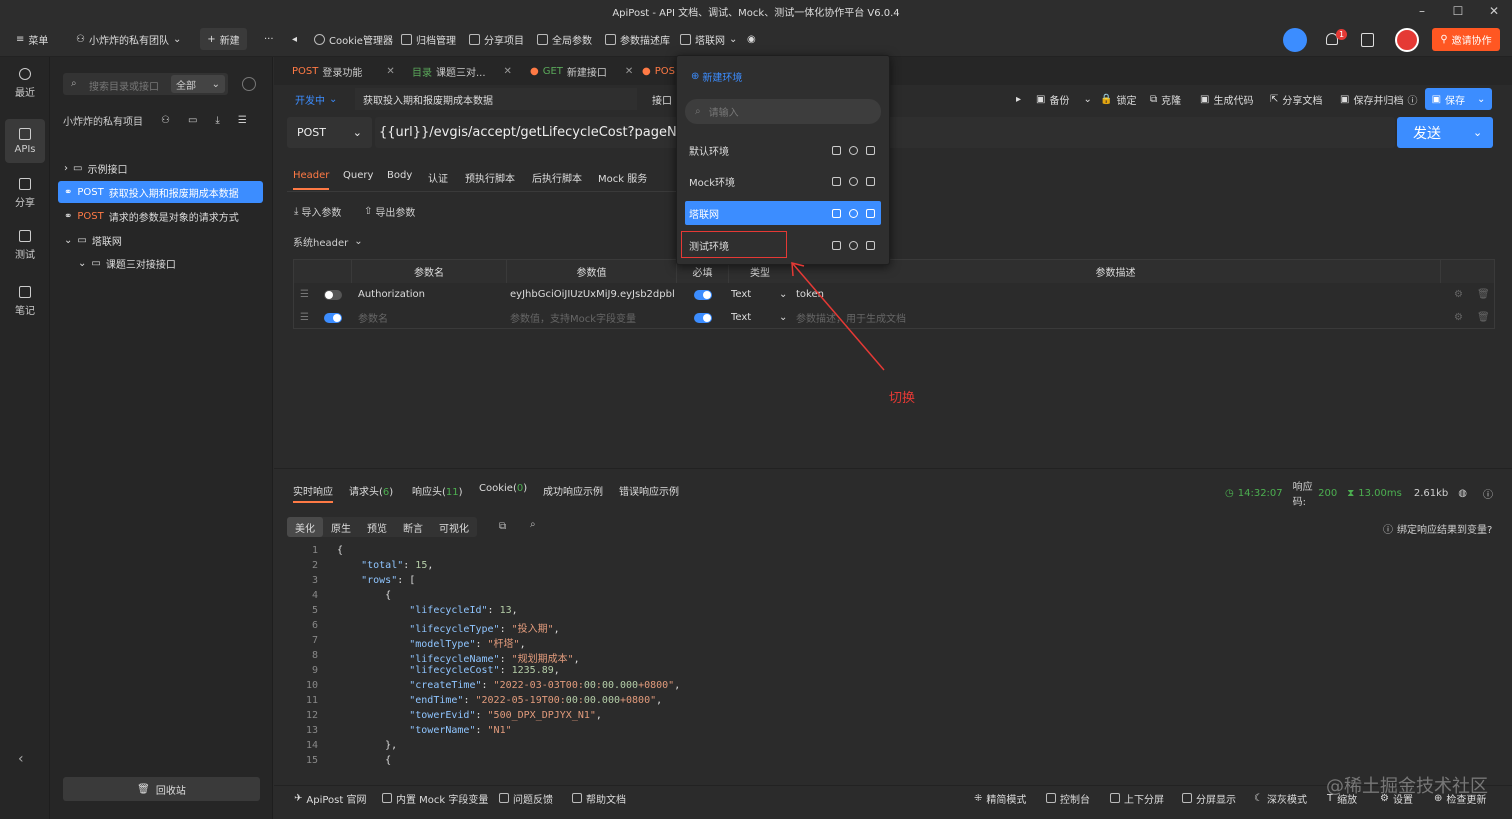  What do you see at coordinates (391, 294) in the screenshot?
I see `param-name: Authorization` at bounding box center [391, 294].